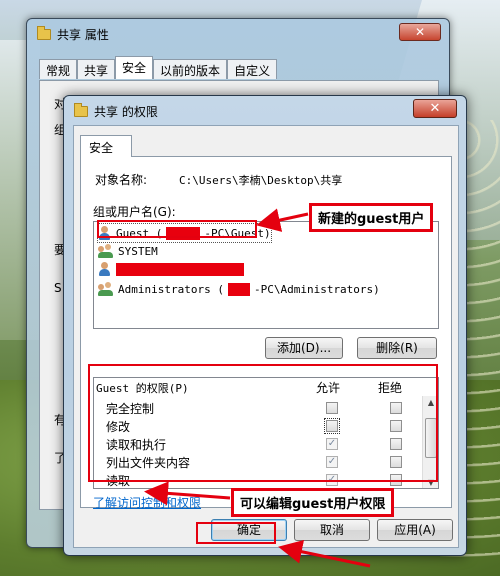  I want to click on user-name: SYSTEM, so click(138, 251).